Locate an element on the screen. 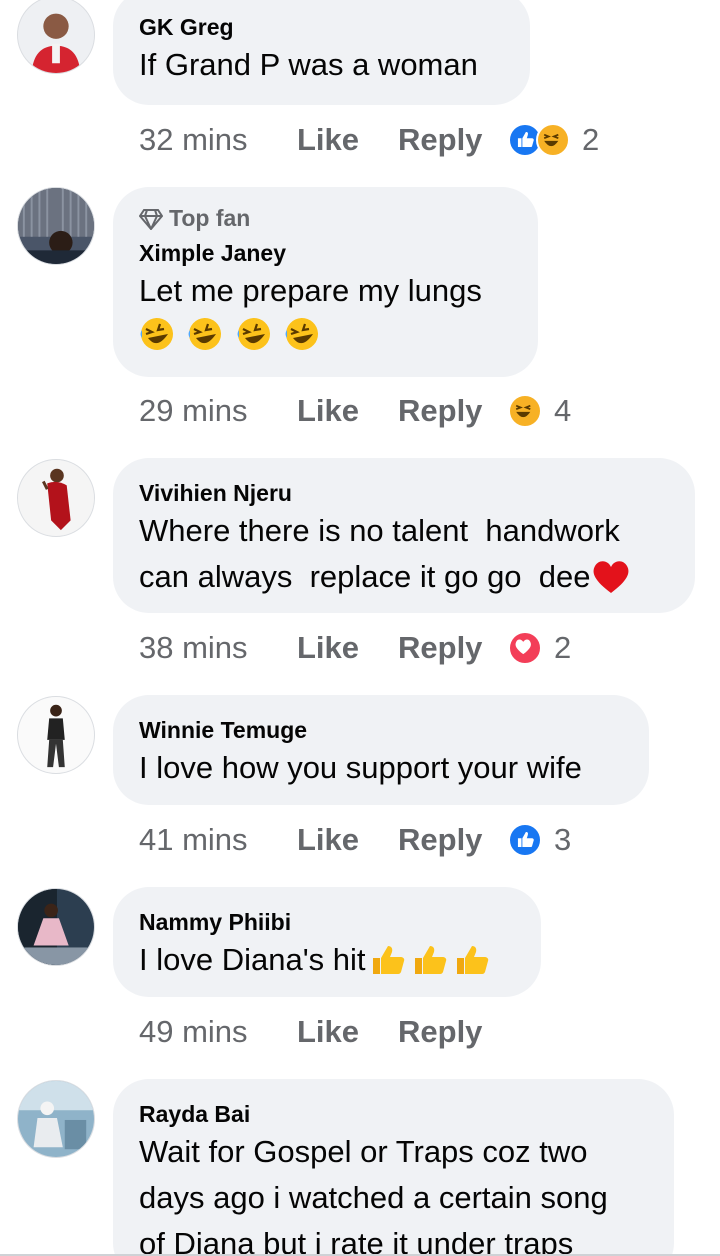  reaction-summary: 3 is located at coordinates (539, 840).